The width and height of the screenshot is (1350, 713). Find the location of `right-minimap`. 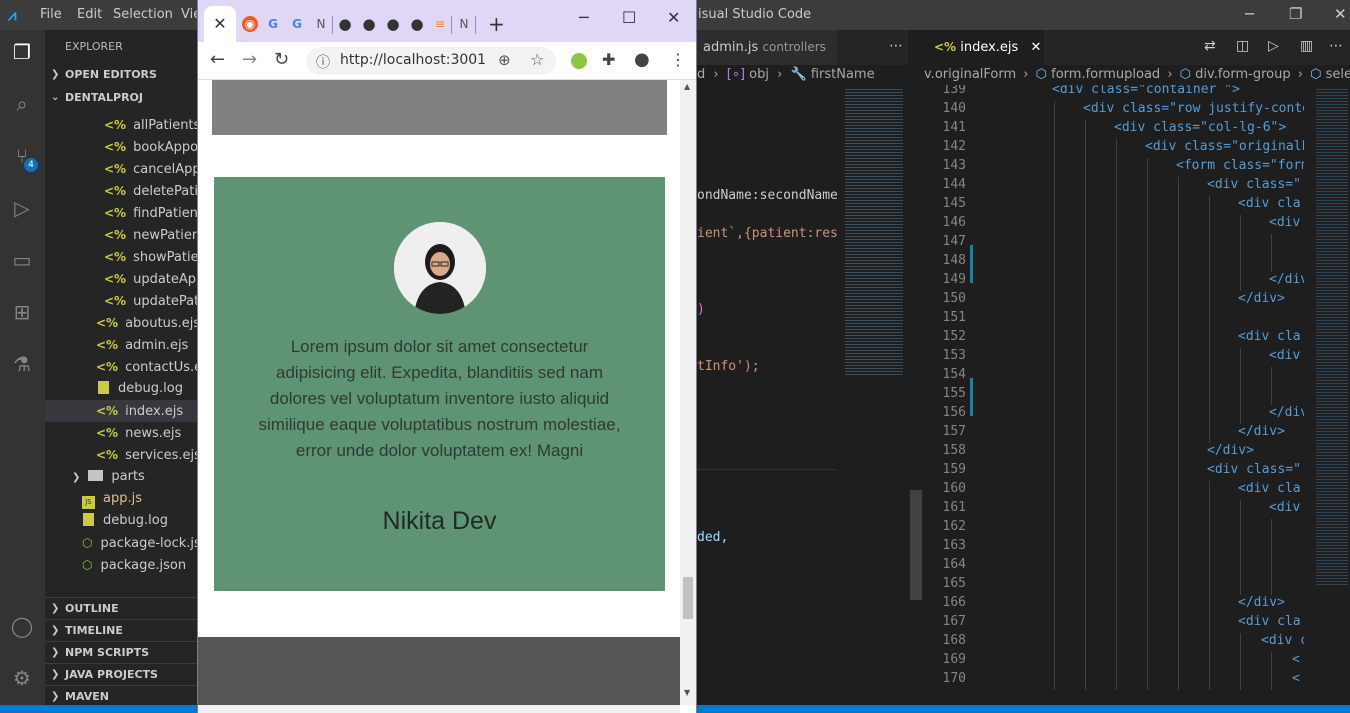

right-minimap is located at coordinates (1327, 395).